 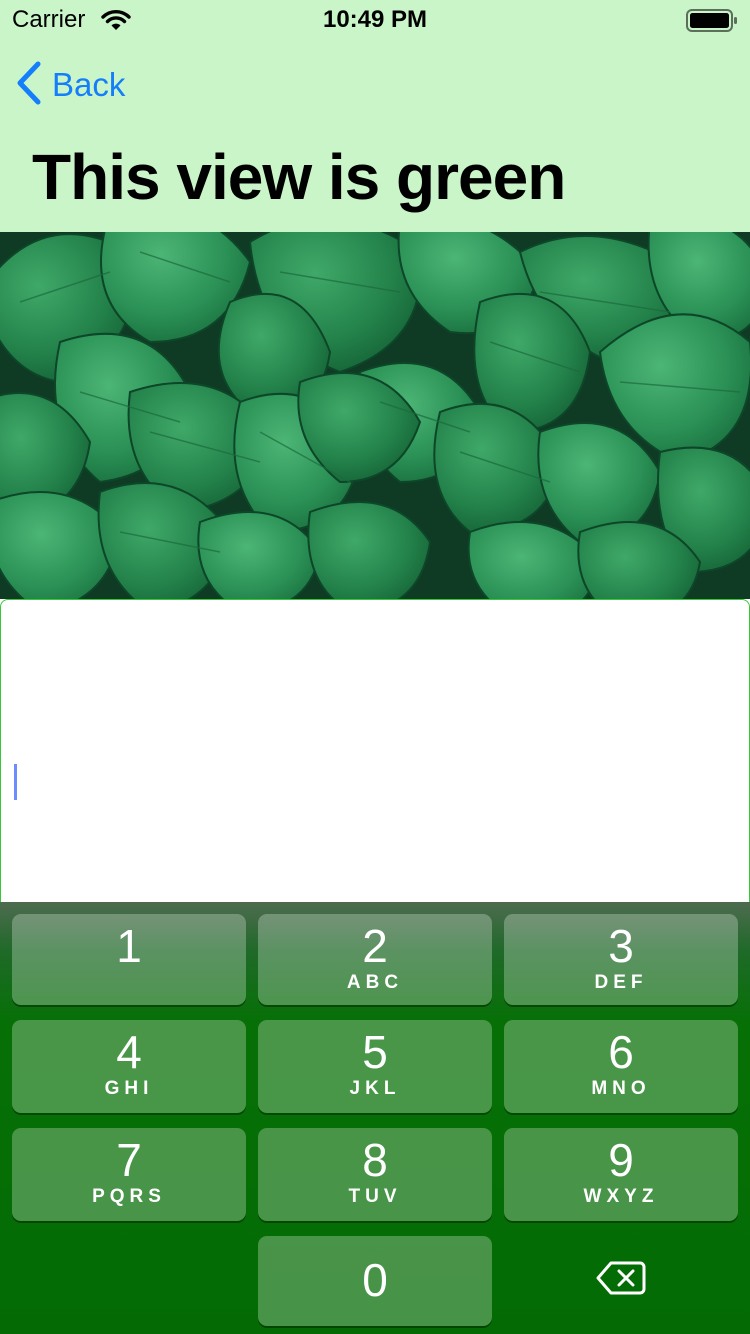 I want to click on key-8: 8 TUV, so click(x=375, y=1174).